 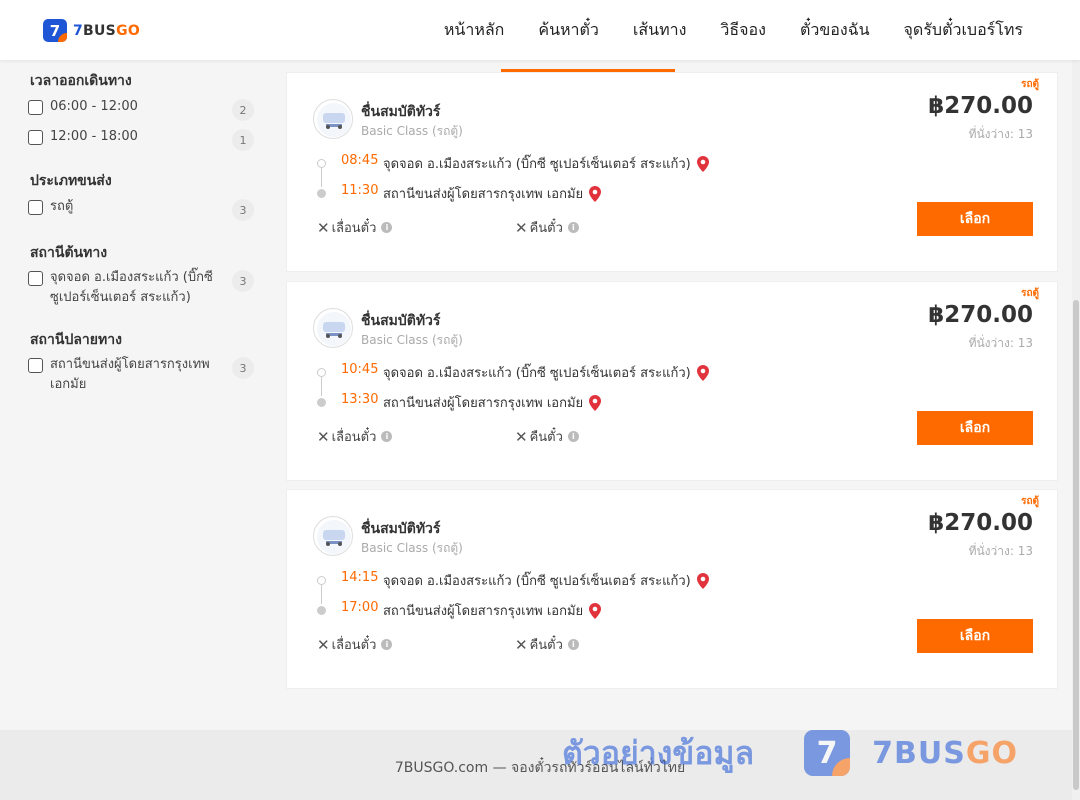 I want to click on nav-my-tickets: ตั๋วของฉัน, so click(x=835, y=30).